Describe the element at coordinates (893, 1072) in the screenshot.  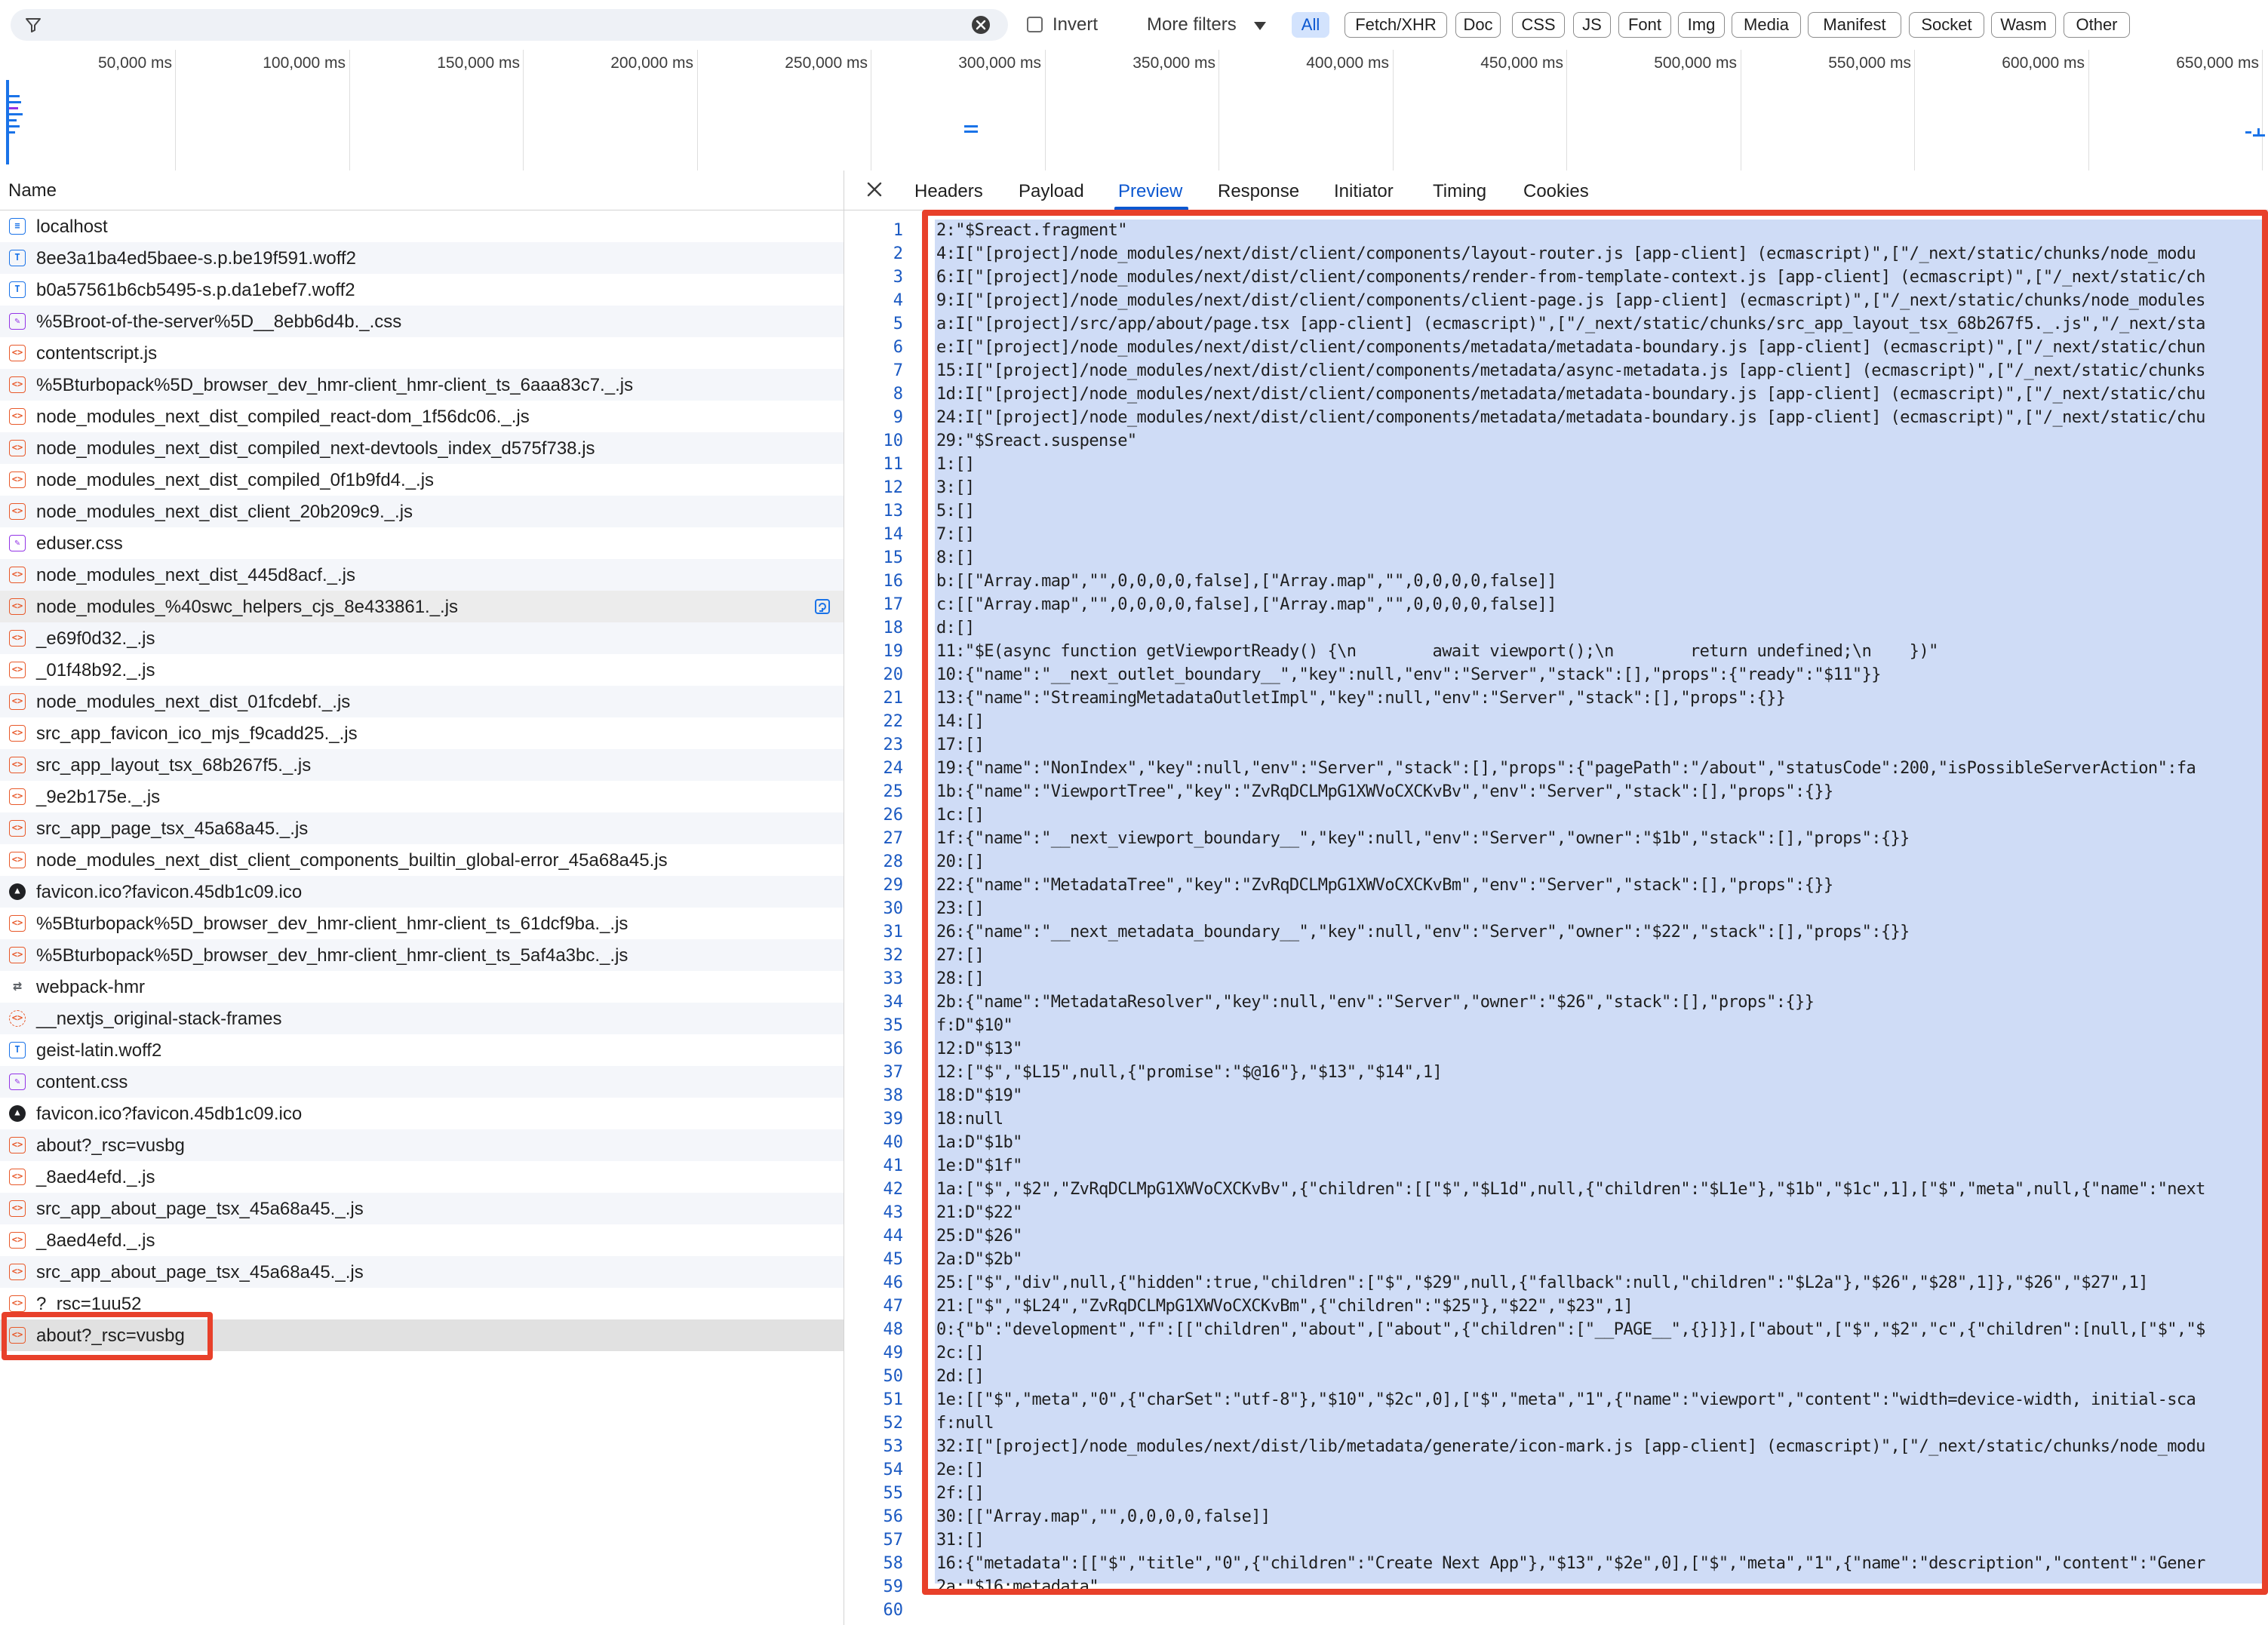
I see `line-number: 37` at that location.